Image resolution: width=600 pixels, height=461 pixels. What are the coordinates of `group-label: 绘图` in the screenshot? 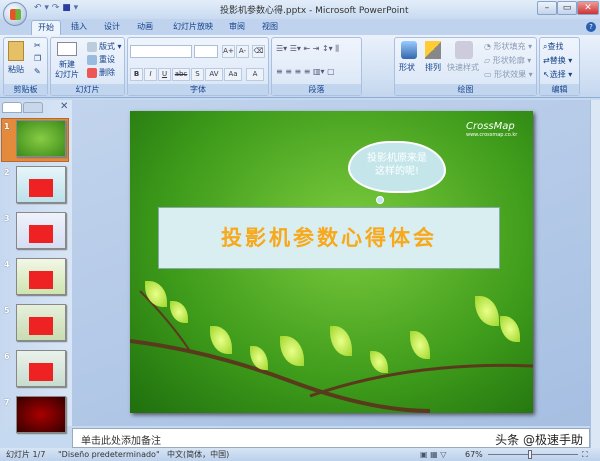 It's located at (465, 89).